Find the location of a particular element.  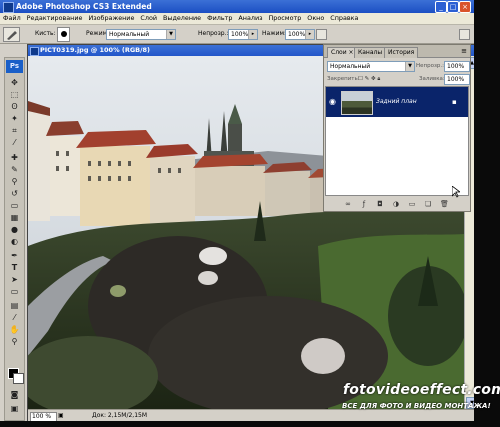

brush-icon is located at coordinates (12, 35).